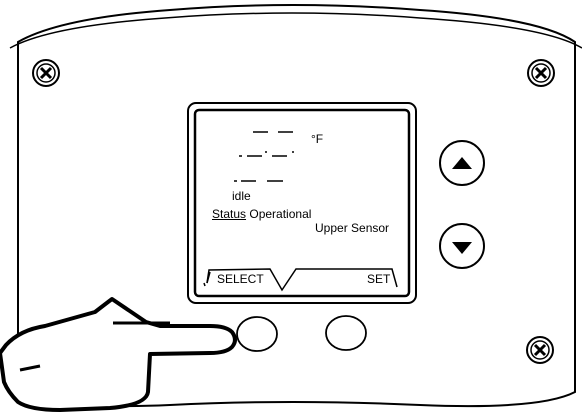  What do you see at coordinates (257, 334) in the screenshot?
I see `select-button` at bounding box center [257, 334].